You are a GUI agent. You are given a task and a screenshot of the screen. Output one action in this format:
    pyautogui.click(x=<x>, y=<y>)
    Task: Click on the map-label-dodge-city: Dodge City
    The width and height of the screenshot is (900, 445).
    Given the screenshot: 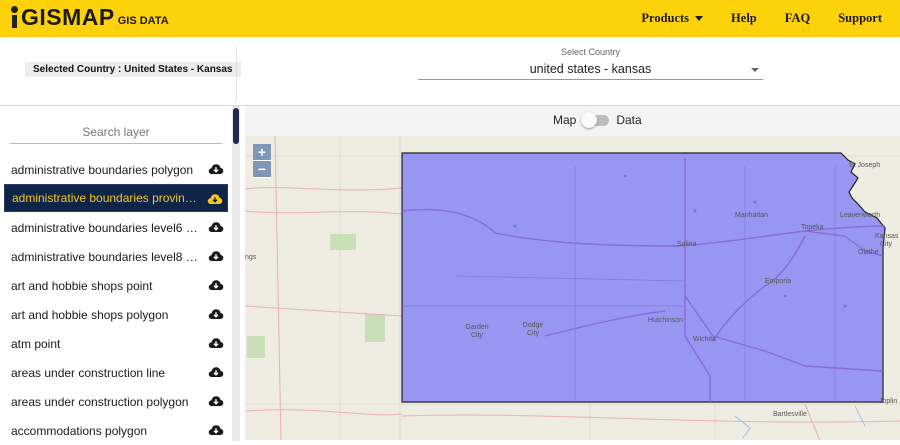 What is the action you would take?
    pyautogui.click(x=533, y=329)
    